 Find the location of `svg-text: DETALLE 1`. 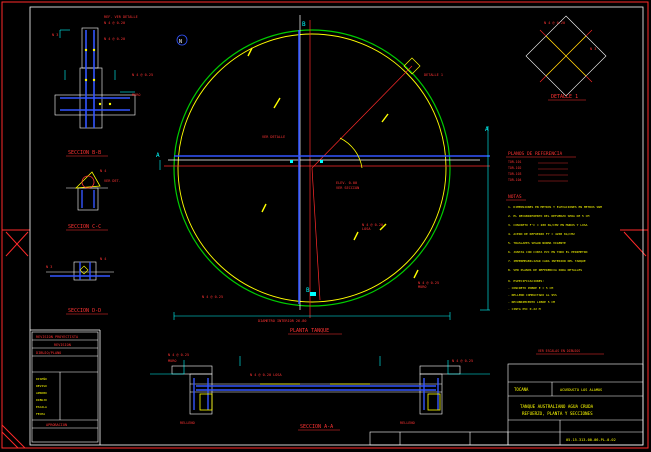

svg-text: DETALLE 1 is located at coordinates (433, 75).